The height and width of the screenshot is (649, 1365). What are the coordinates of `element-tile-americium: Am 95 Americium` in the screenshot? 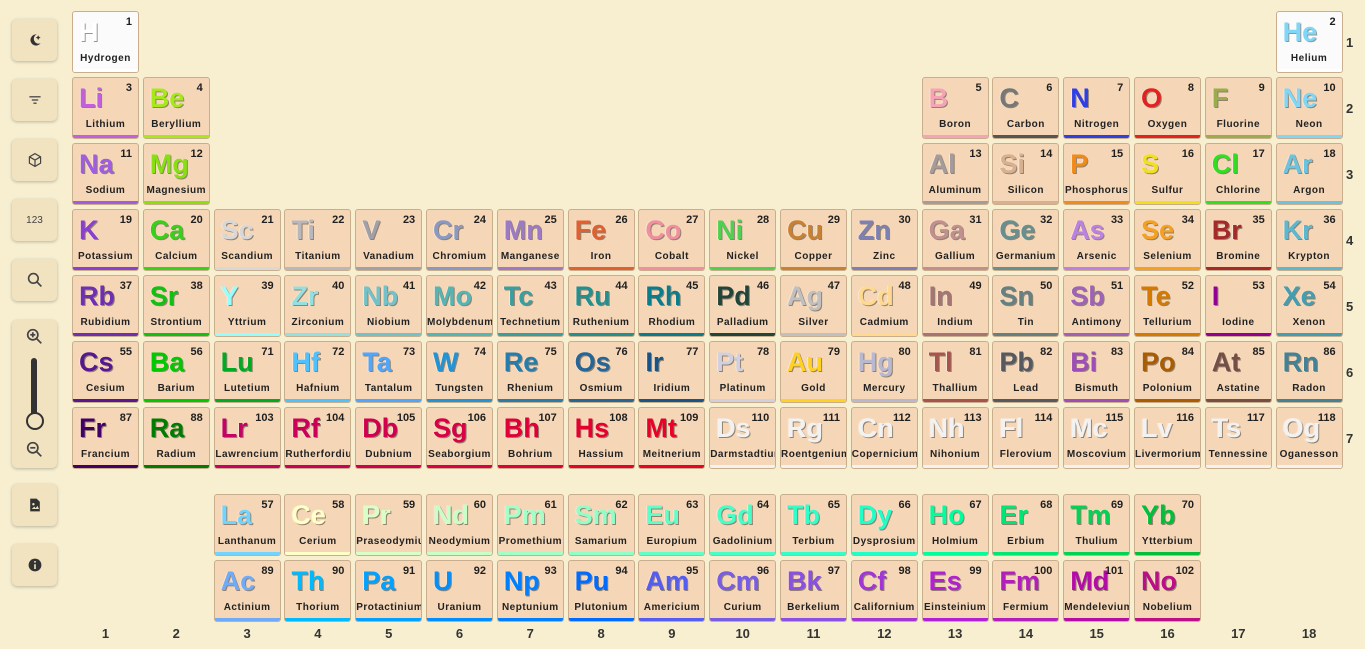 It's located at (672, 591).